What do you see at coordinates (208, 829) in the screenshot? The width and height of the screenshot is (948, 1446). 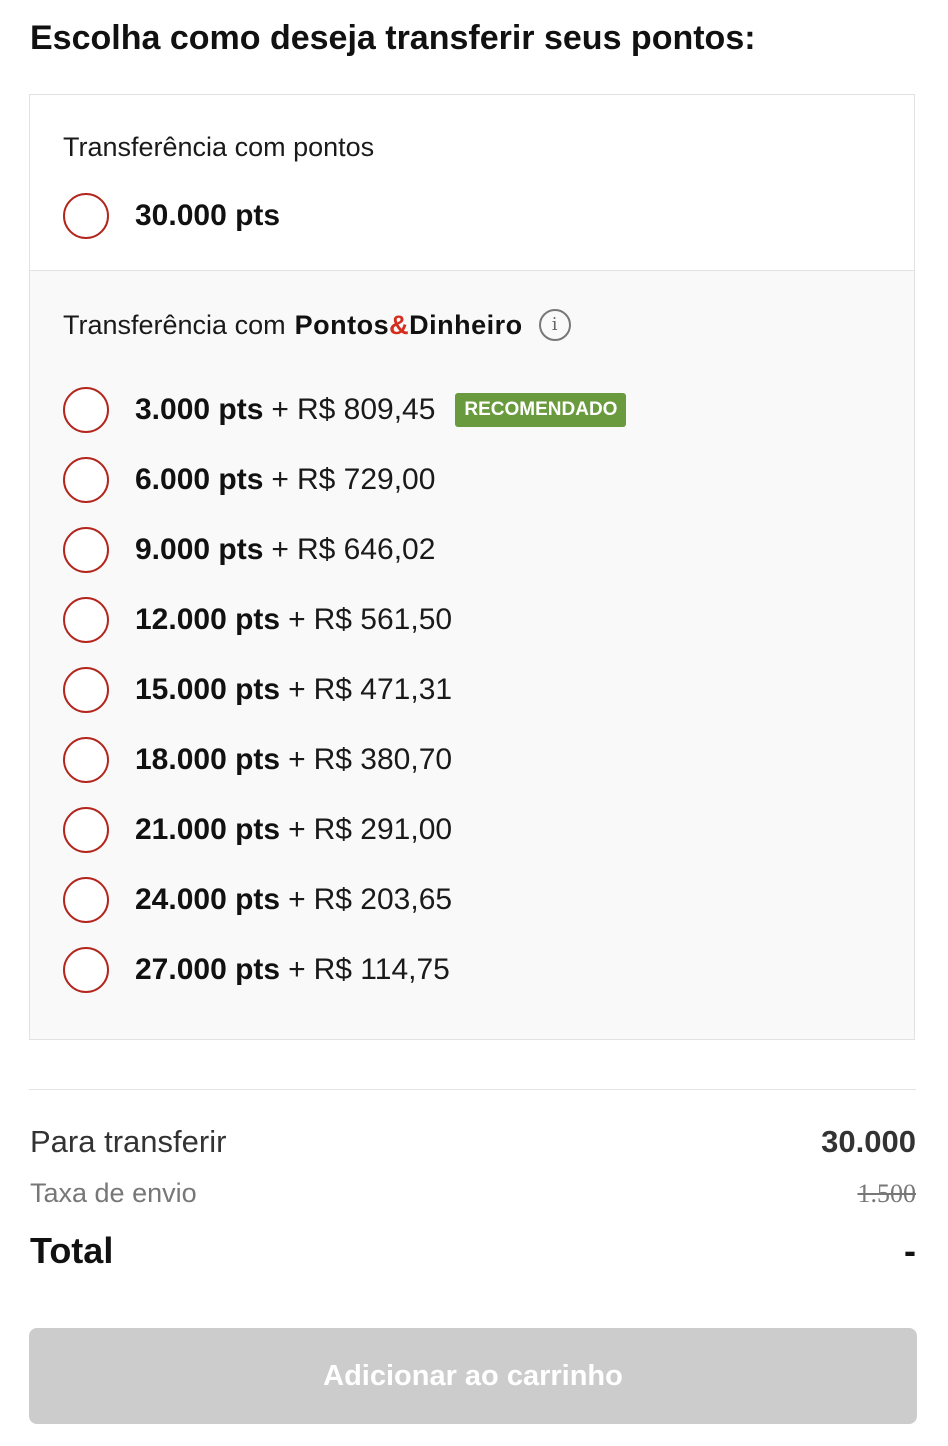 I see `option-points: 21.000 pts` at bounding box center [208, 829].